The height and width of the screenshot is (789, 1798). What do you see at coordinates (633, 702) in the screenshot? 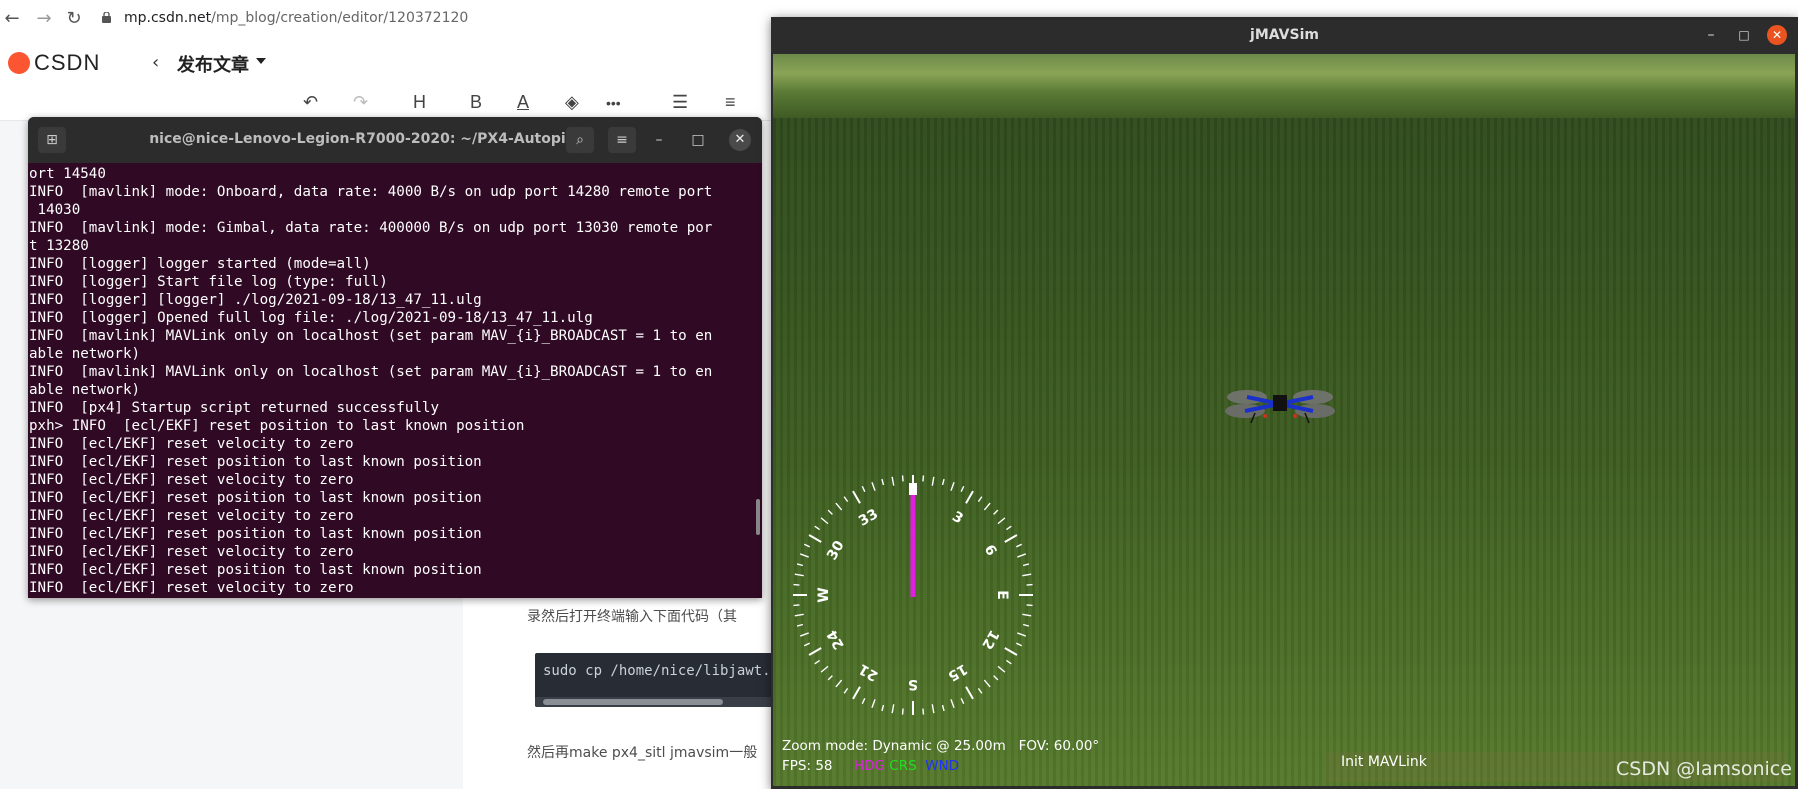
I see `code-scrollbar-thumb` at bounding box center [633, 702].